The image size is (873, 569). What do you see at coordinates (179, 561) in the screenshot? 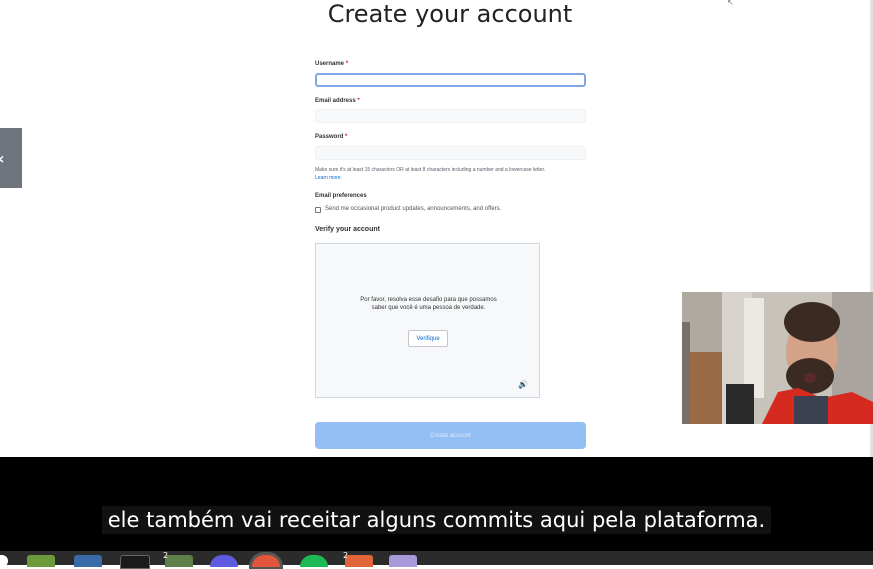
I see `folder-app-icon` at bounding box center [179, 561].